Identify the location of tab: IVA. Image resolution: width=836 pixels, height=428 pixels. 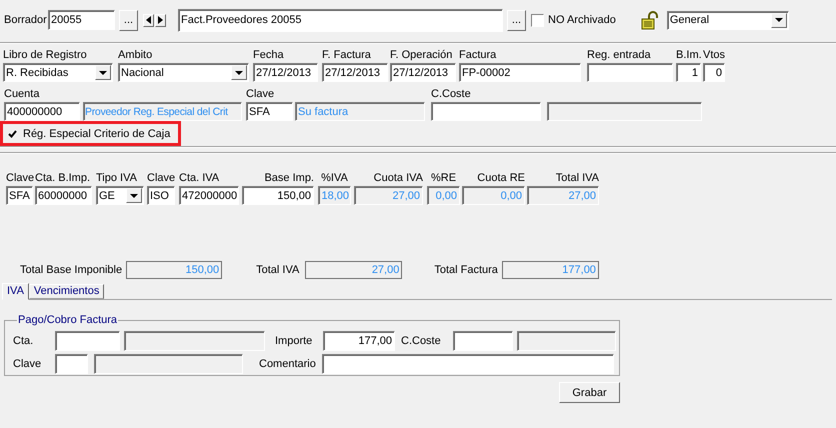
(15, 291).